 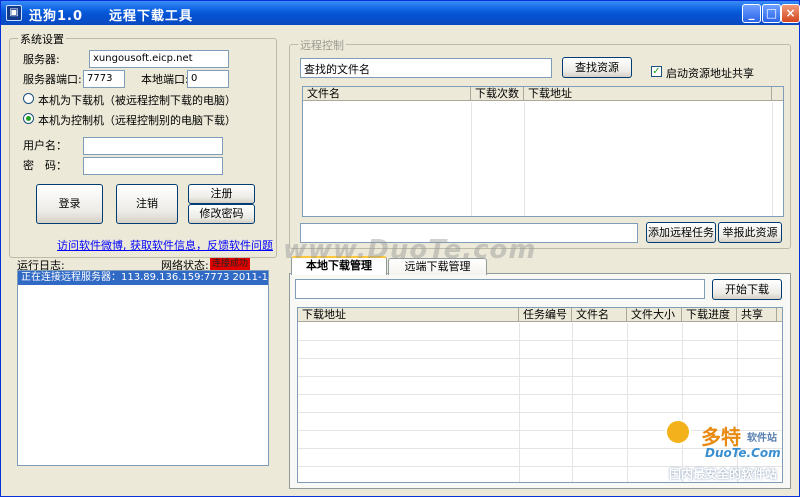 I want to click on share-checkbox-label: 启动资源地址共享, so click(x=710, y=73).